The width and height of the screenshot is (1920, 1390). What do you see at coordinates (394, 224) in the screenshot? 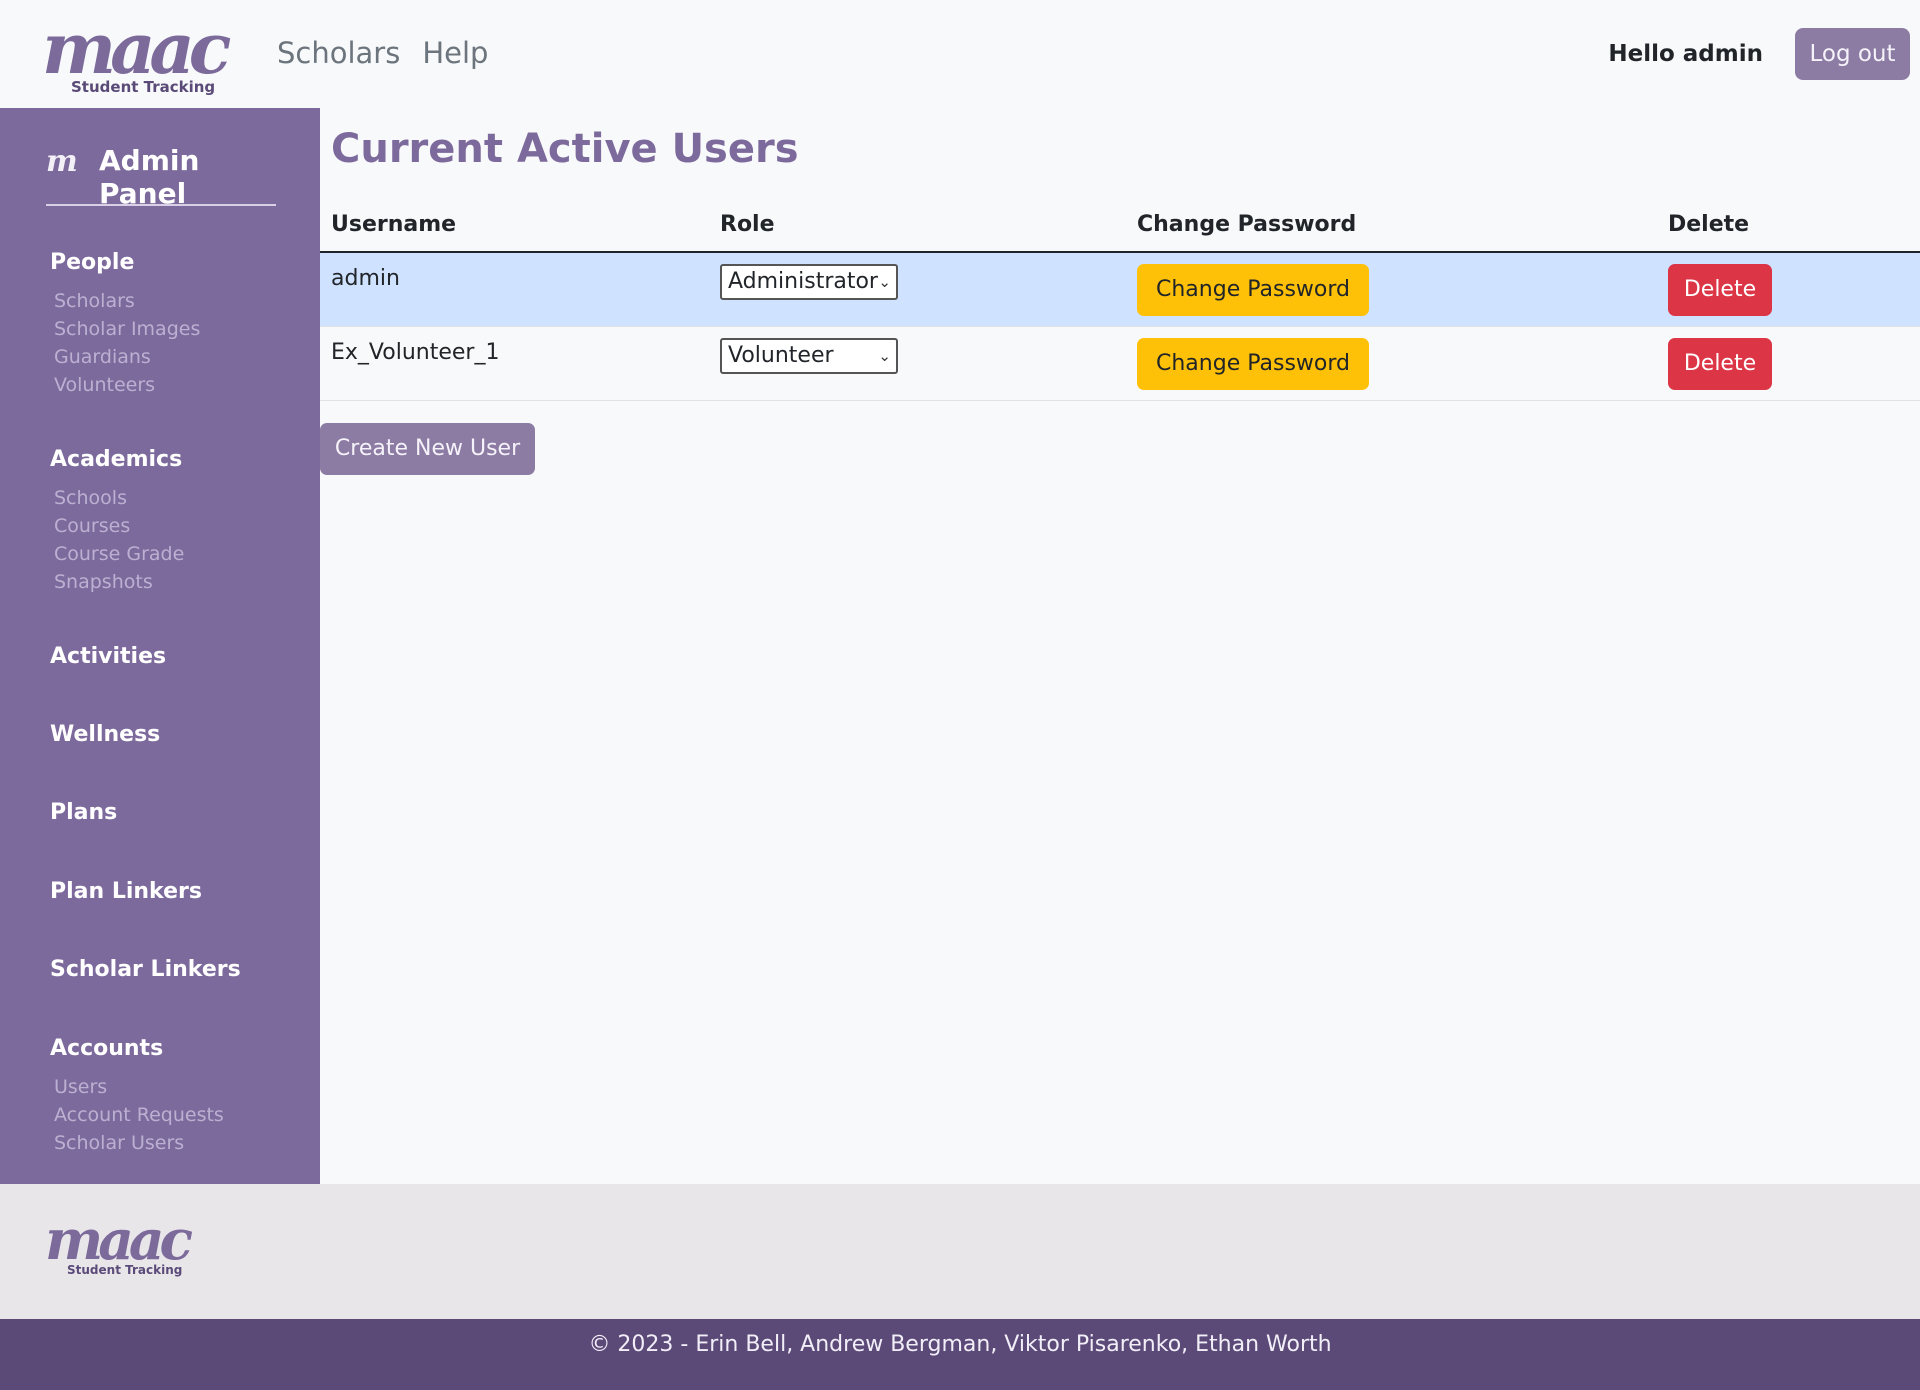
I see `column-header-username: Username` at bounding box center [394, 224].